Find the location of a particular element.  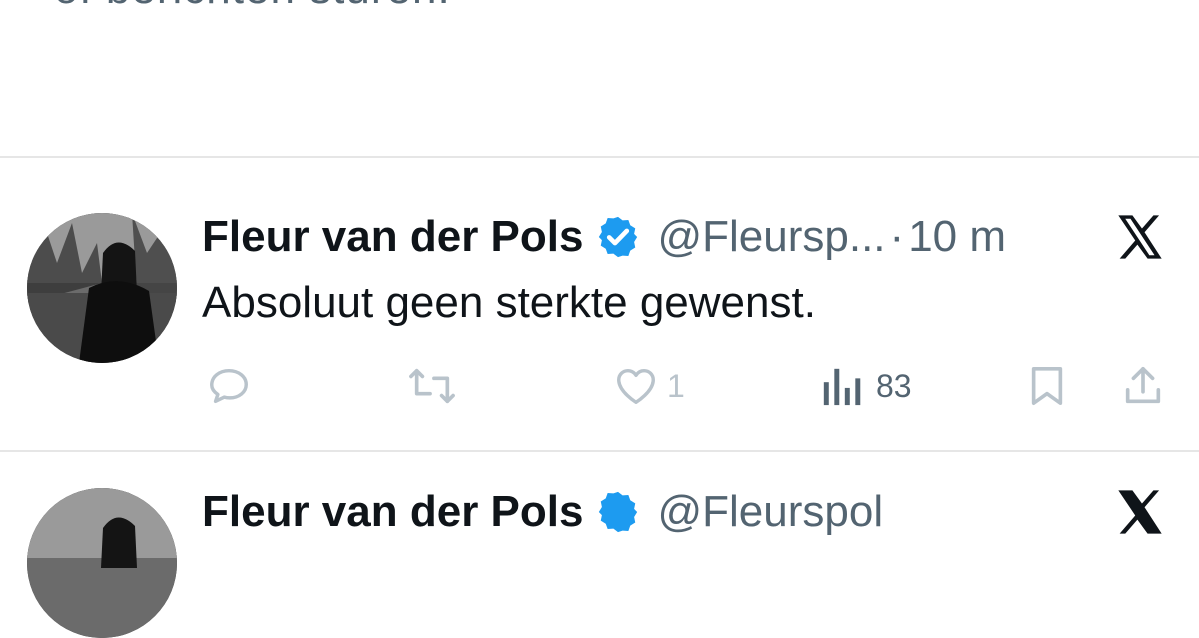

avatar is located at coordinates (102, 288).